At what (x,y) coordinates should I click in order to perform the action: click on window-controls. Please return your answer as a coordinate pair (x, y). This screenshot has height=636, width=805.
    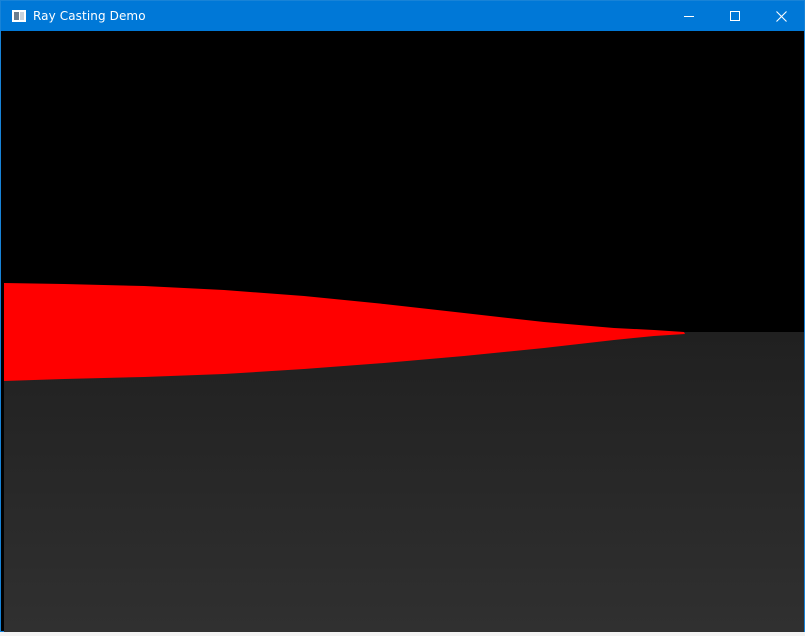
    Looking at the image, I should click on (735, 16).